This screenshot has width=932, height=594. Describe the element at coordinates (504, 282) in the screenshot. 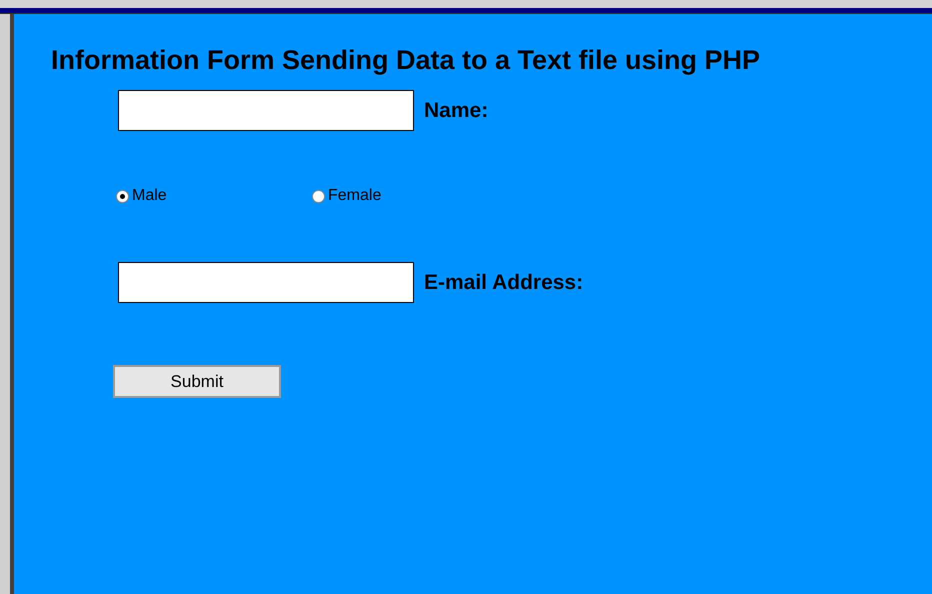

I see `email-label: E-mail Address:` at that location.